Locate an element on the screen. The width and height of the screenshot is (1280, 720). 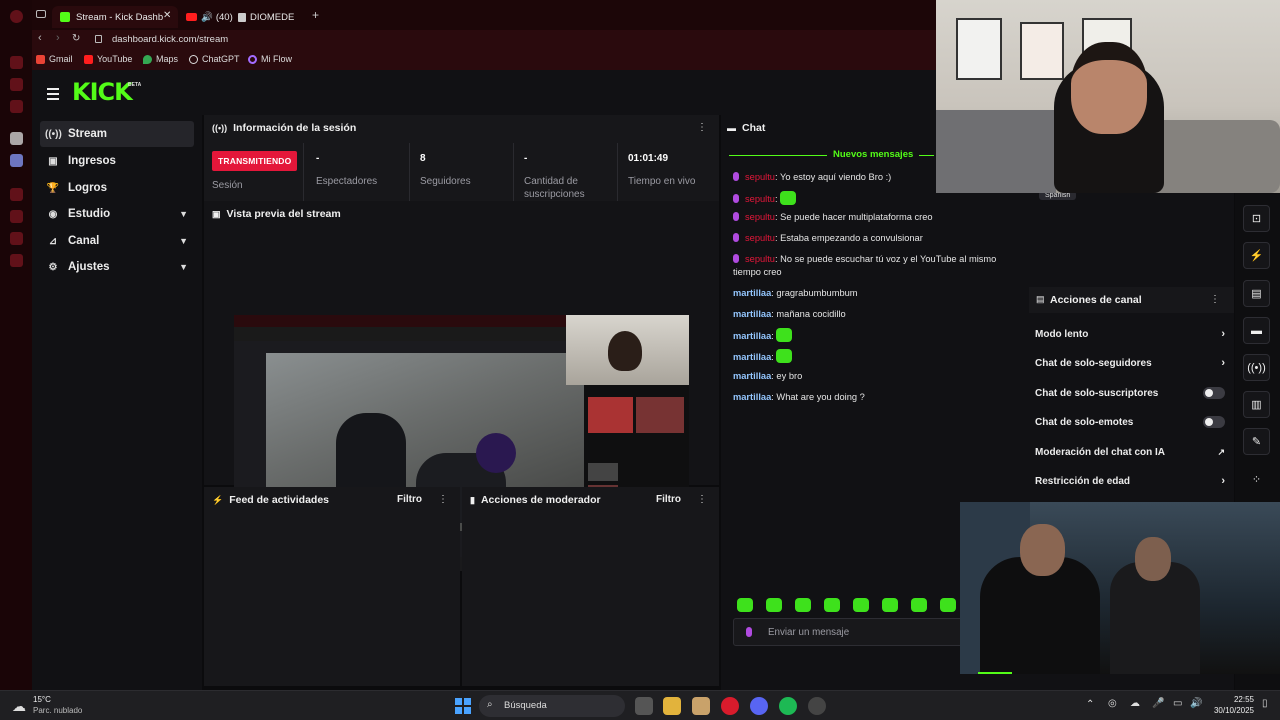
spotify-icon is located at coordinates (788, 706).